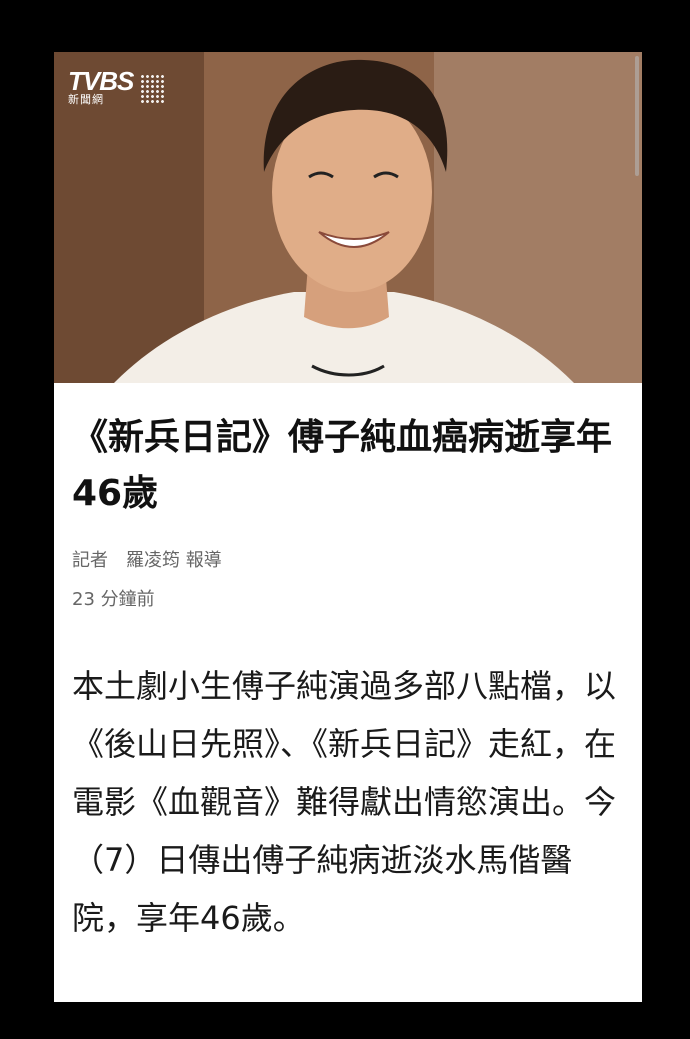 This screenshot has height=1039, width=690. What do you see at coordinates (342, 465) in the screenshot?
I see `article-title: 《新兵日記》傅子純血癌病逝享年46歲` at bounding box center [342, 465].